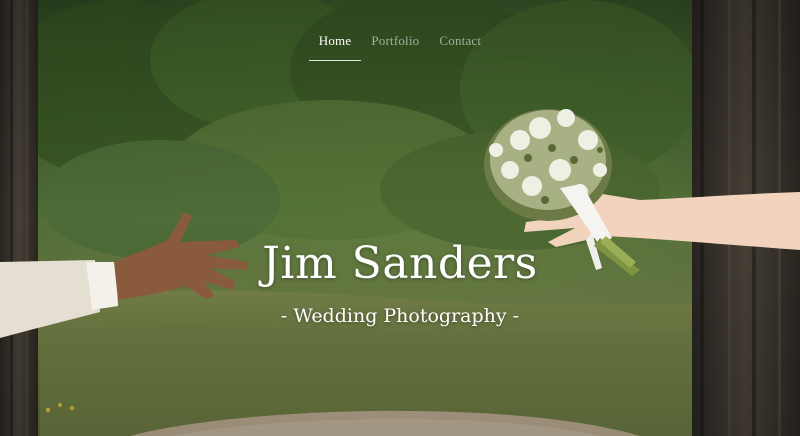  I want to click on nav-item-home: Home, so click(335, 46).